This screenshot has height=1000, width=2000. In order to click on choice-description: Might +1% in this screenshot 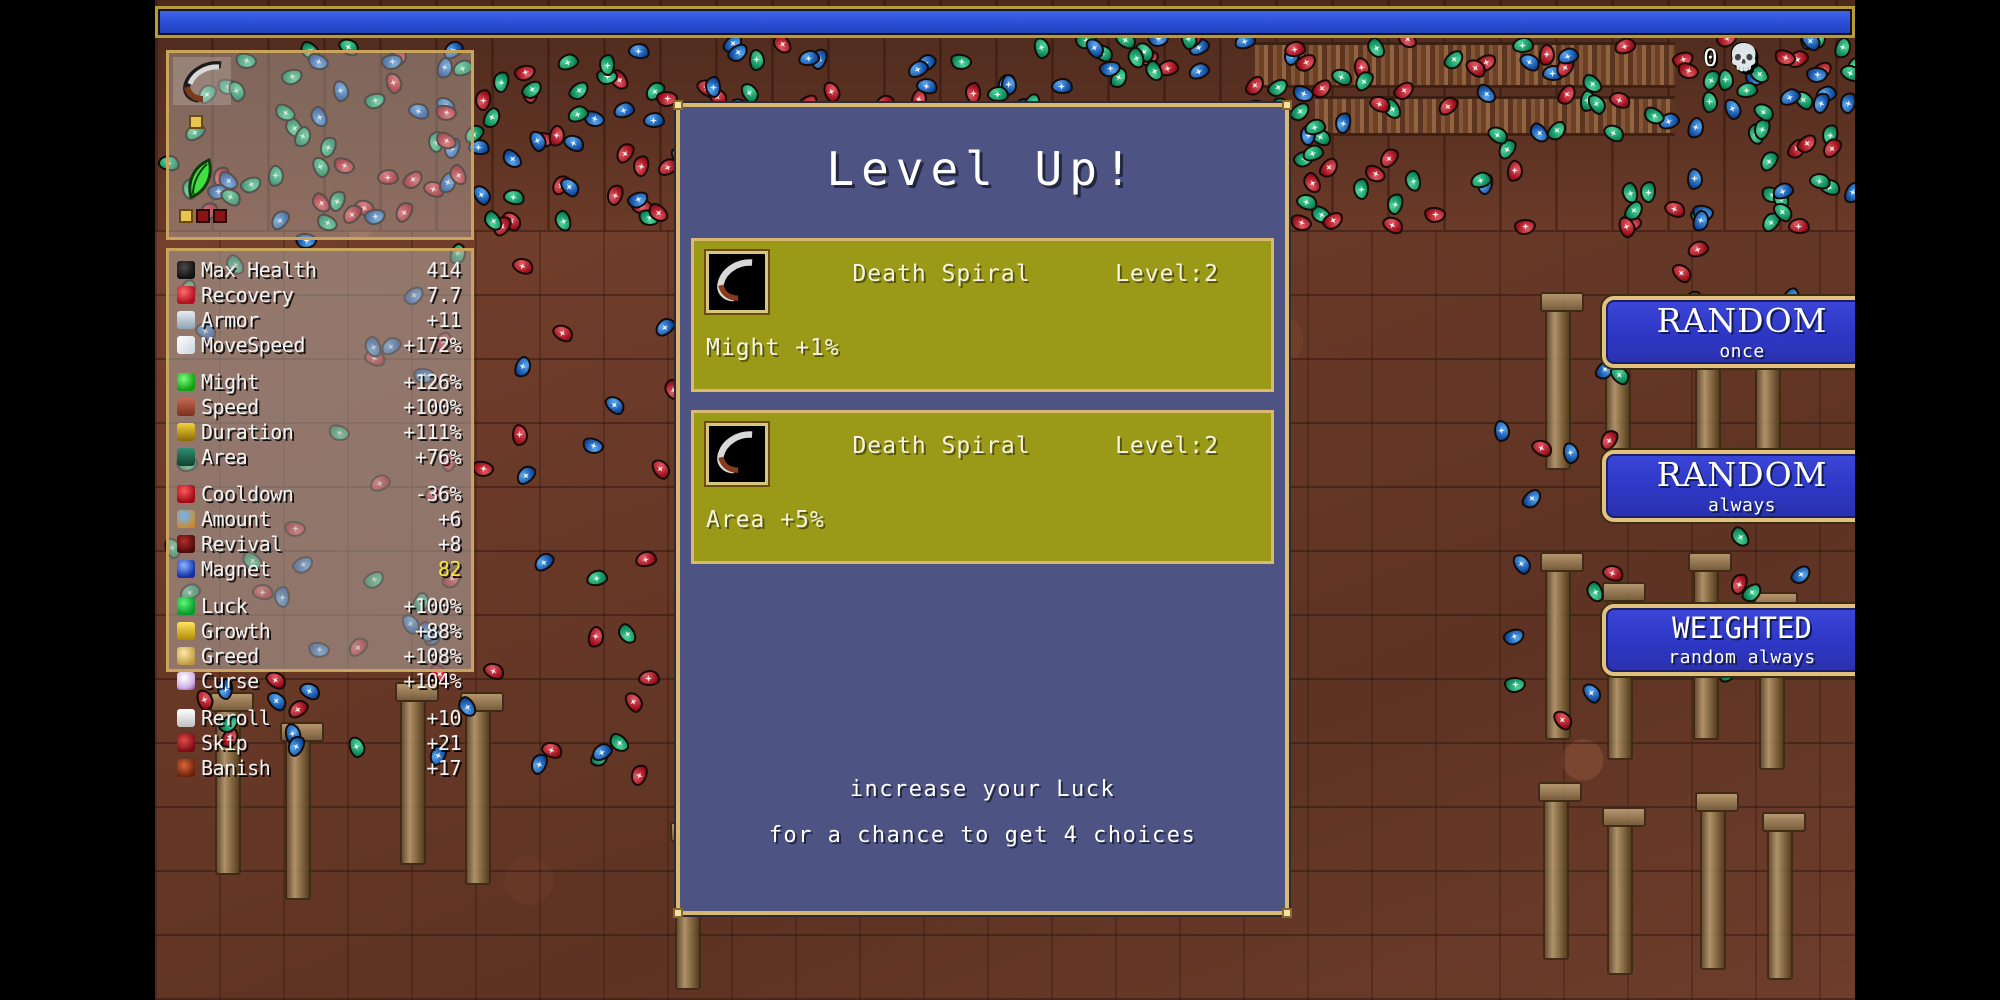, I will do `click(773, 348)`.